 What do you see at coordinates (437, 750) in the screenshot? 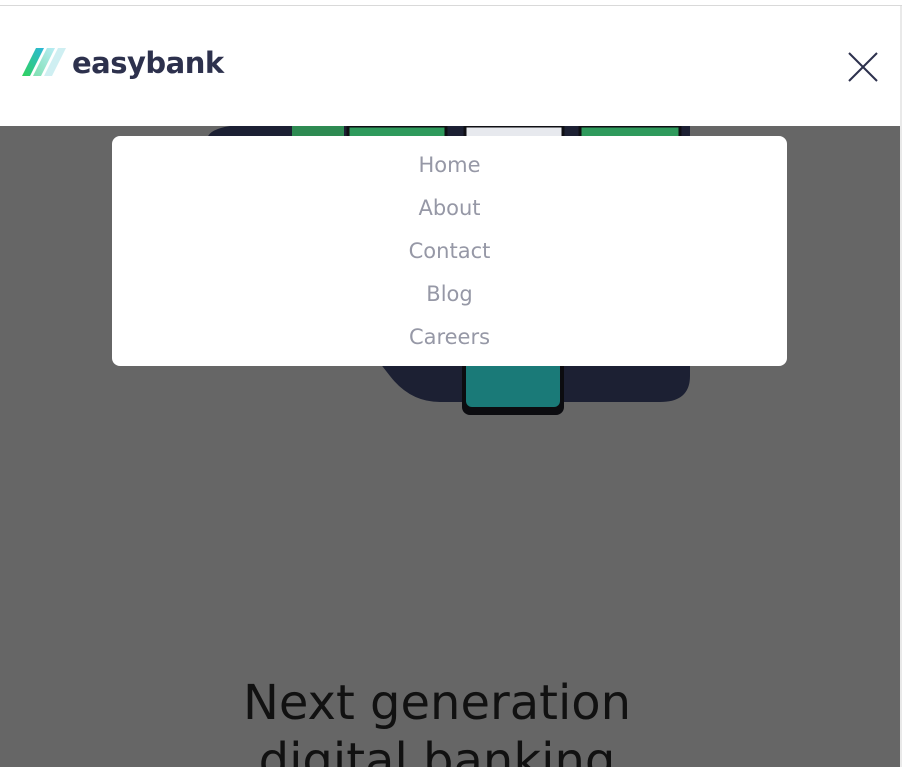
I see `hero-title-line-2: digital banking` at bounding box center [437, 750].